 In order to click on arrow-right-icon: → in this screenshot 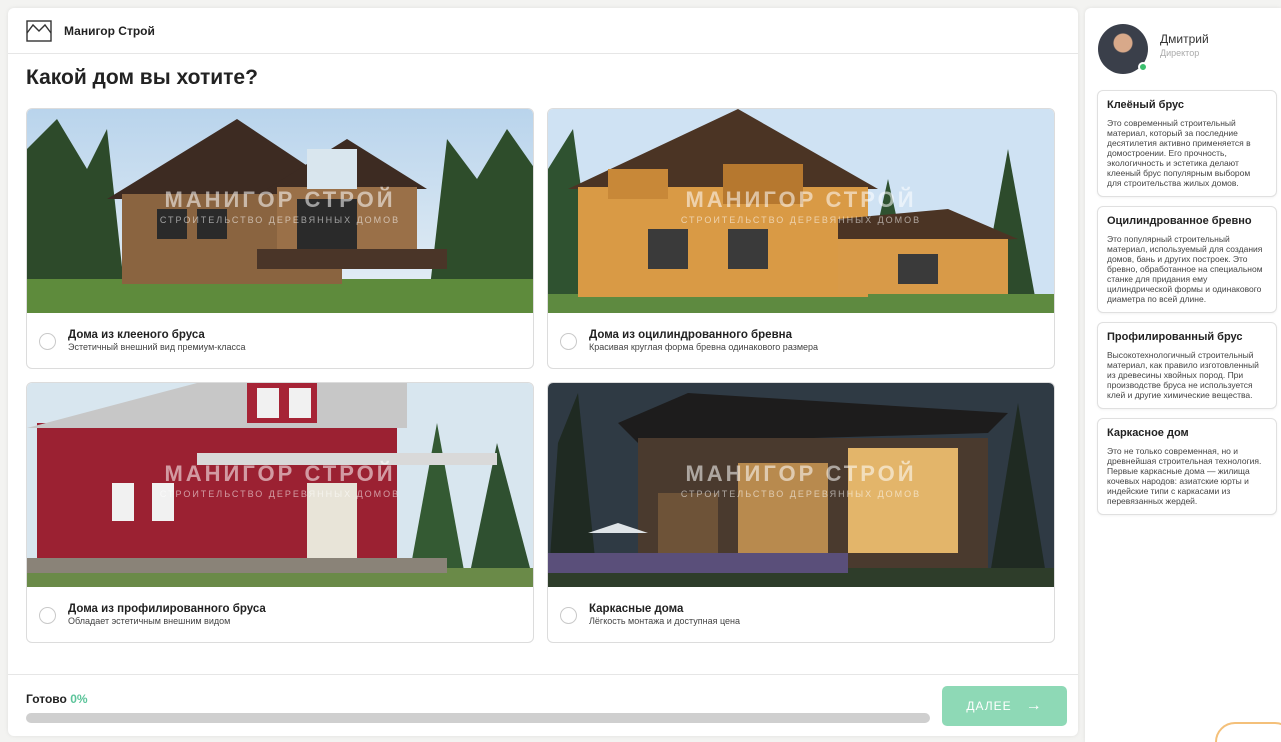, I will do `click(1034, 705)`.